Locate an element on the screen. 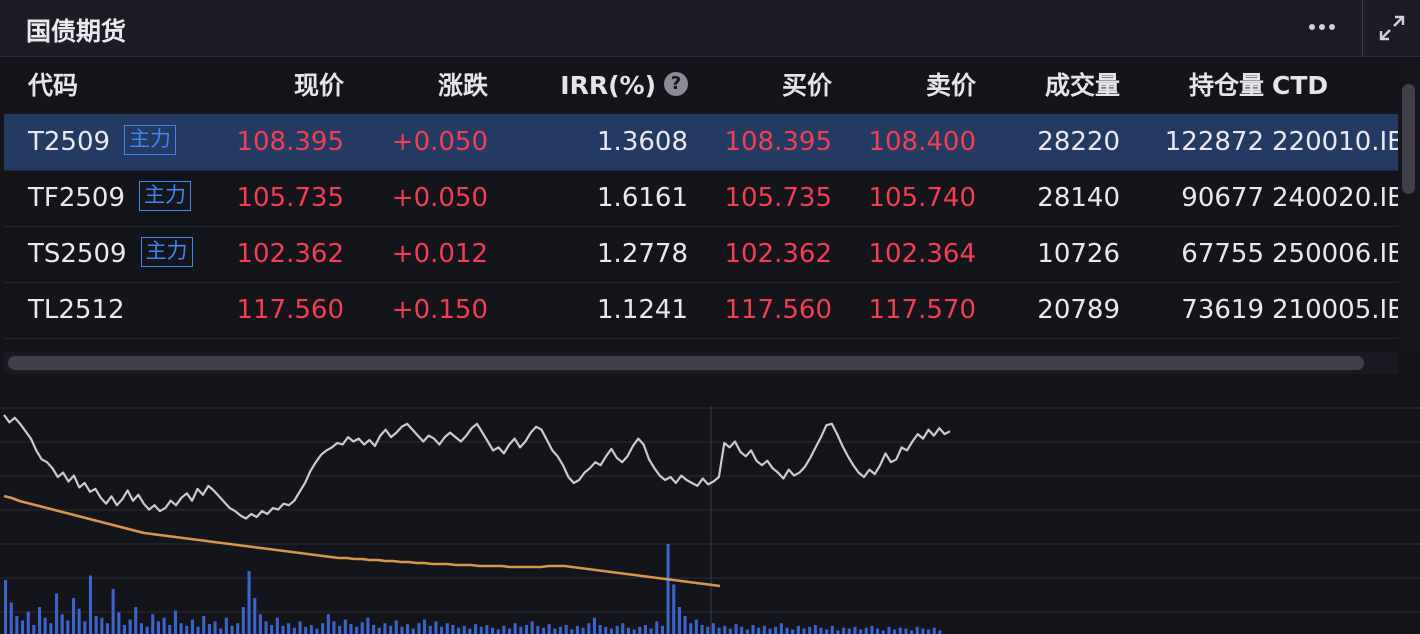 This screenshot has height=634, width=1420. panel-header: 国债期货 is located at coordinates (710, 28).